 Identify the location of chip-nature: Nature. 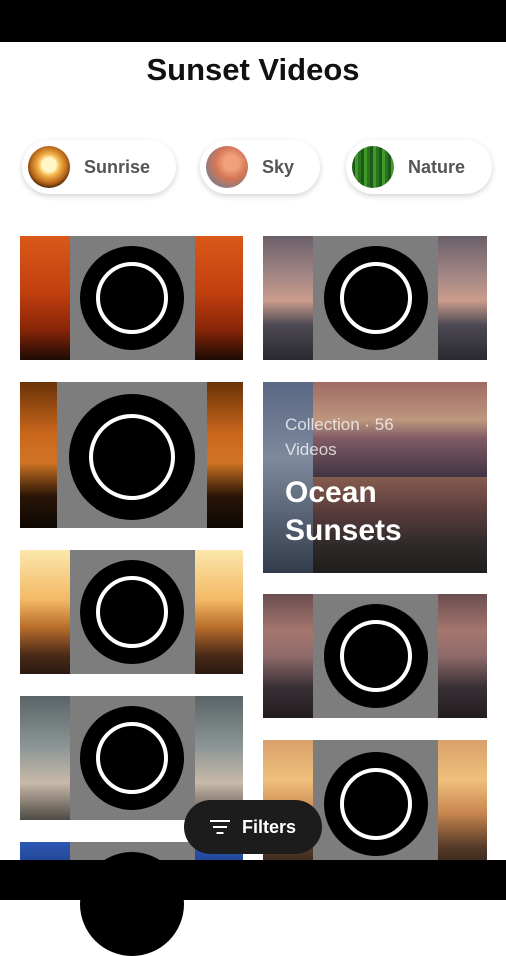
(419, 167).